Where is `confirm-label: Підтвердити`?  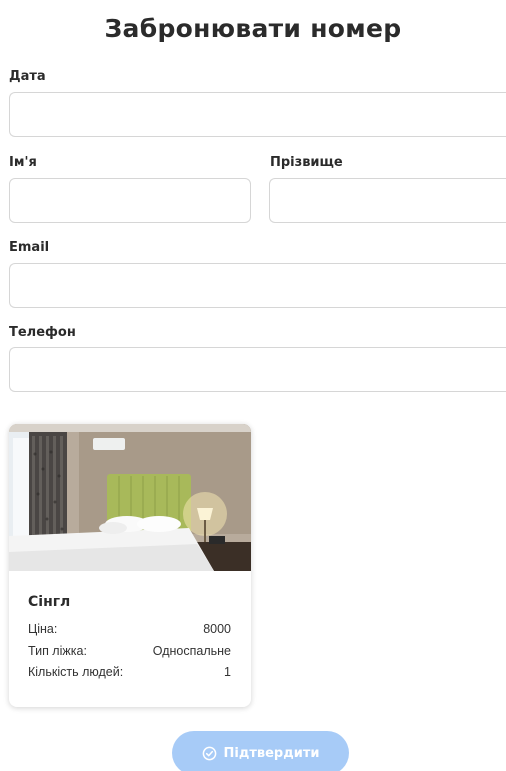
confirm-label: Підтвердити is located at coordinates (271, 753).